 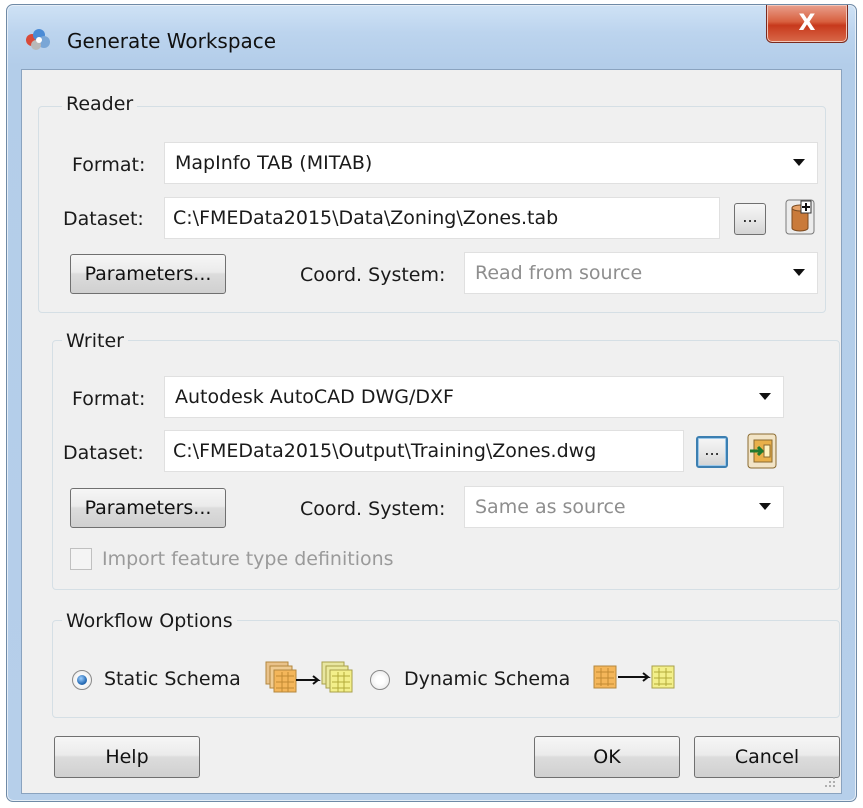 I want to click on writer-dataset-value: C:\FMEData2015\Output\Training\Zones.dwg, so click(x=385, y=451).